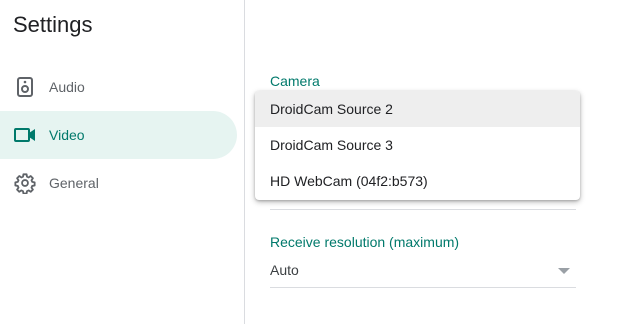 The image size is (621, 324). I want to click on camera-option: DroidCam Source 3, so click(417, 145).